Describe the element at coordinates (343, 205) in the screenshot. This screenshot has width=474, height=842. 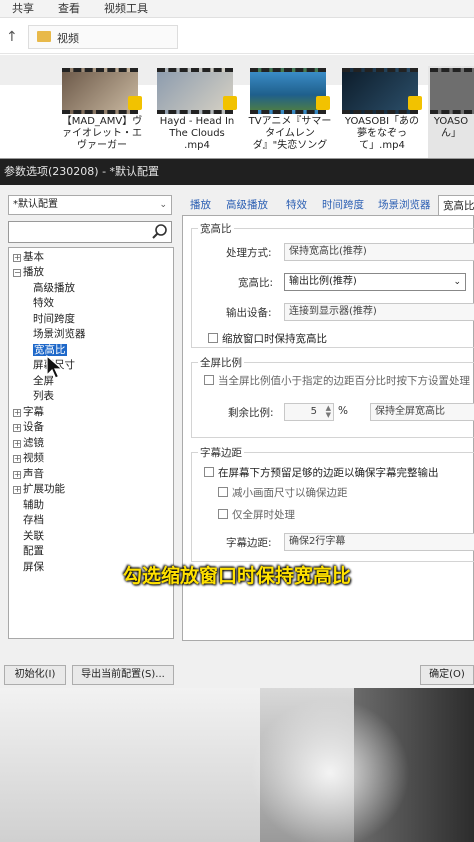
I see `tab-time-span: 时间跨度` at that location.